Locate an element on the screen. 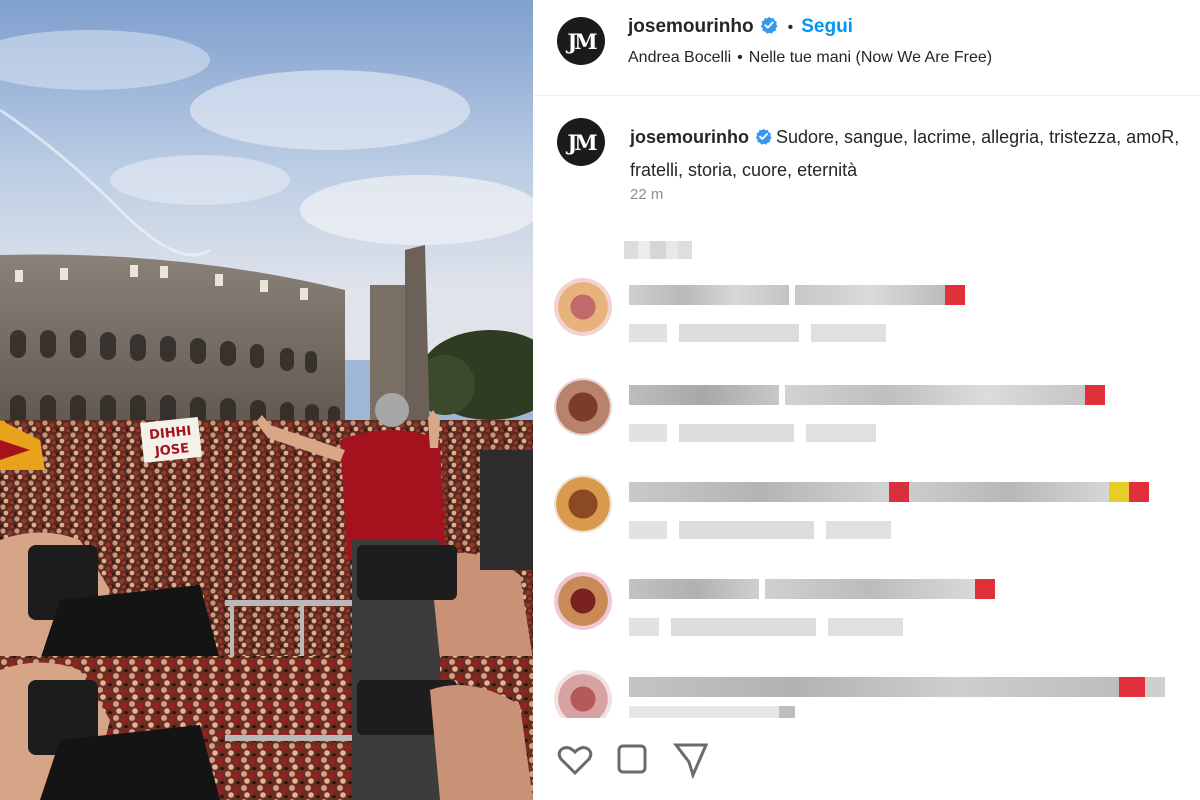  profile-avatar: JM is located at coordinates (581, 41).